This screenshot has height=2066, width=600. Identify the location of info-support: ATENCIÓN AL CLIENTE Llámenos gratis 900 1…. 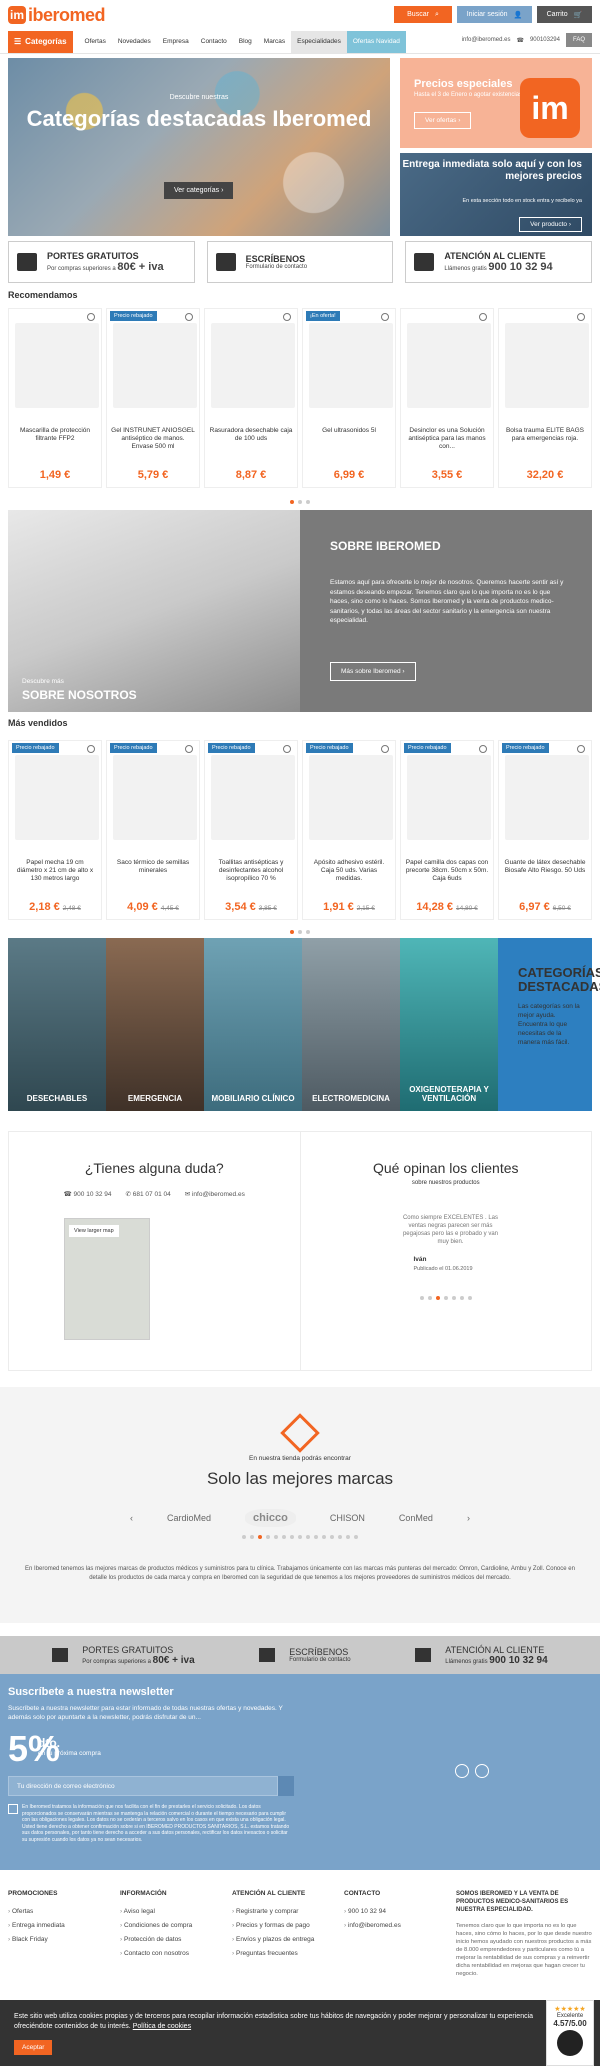
(499, 262).